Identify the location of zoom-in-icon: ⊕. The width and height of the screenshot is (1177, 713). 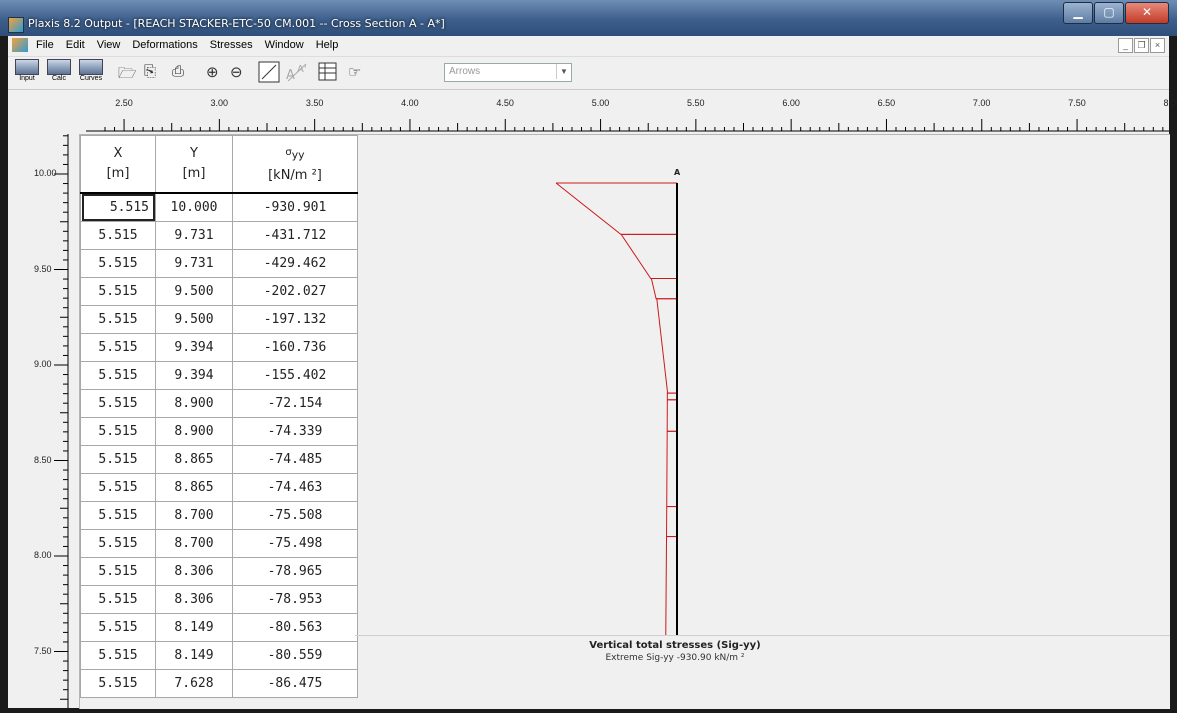
(212, 72).